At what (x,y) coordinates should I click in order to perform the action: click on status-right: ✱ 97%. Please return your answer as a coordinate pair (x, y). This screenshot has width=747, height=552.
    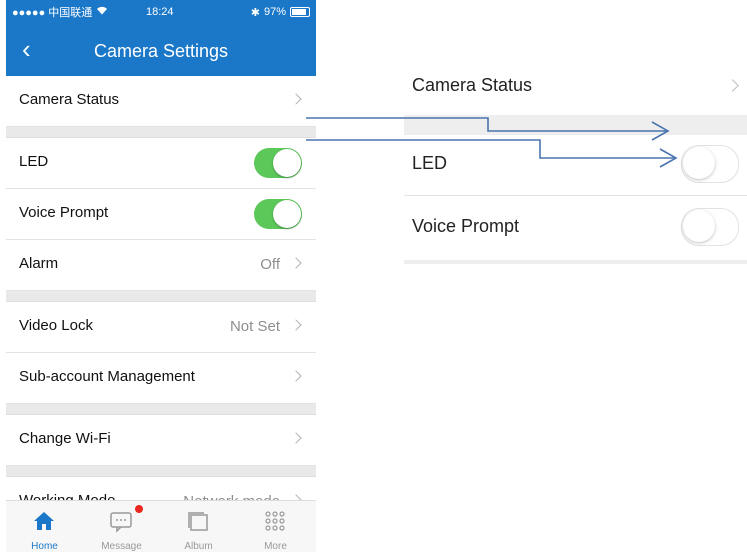
    Looking at the image, I should click on (280, 12).